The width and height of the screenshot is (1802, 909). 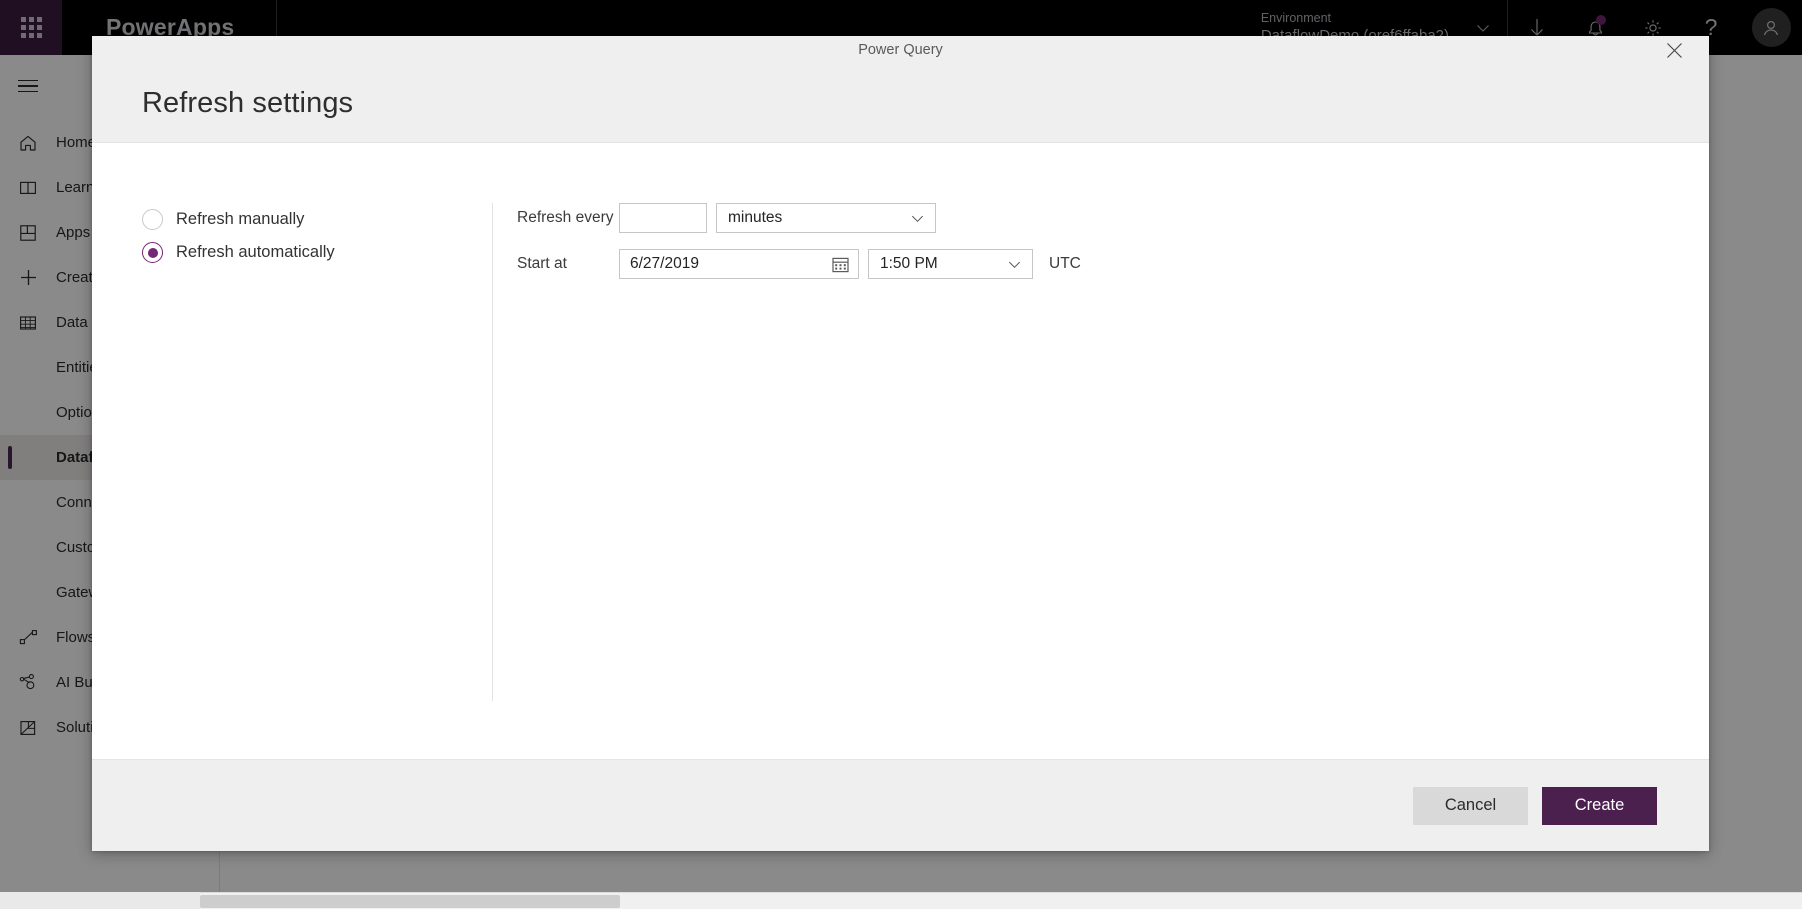 I want to click on close-icon, so click(x=1674, y=50).